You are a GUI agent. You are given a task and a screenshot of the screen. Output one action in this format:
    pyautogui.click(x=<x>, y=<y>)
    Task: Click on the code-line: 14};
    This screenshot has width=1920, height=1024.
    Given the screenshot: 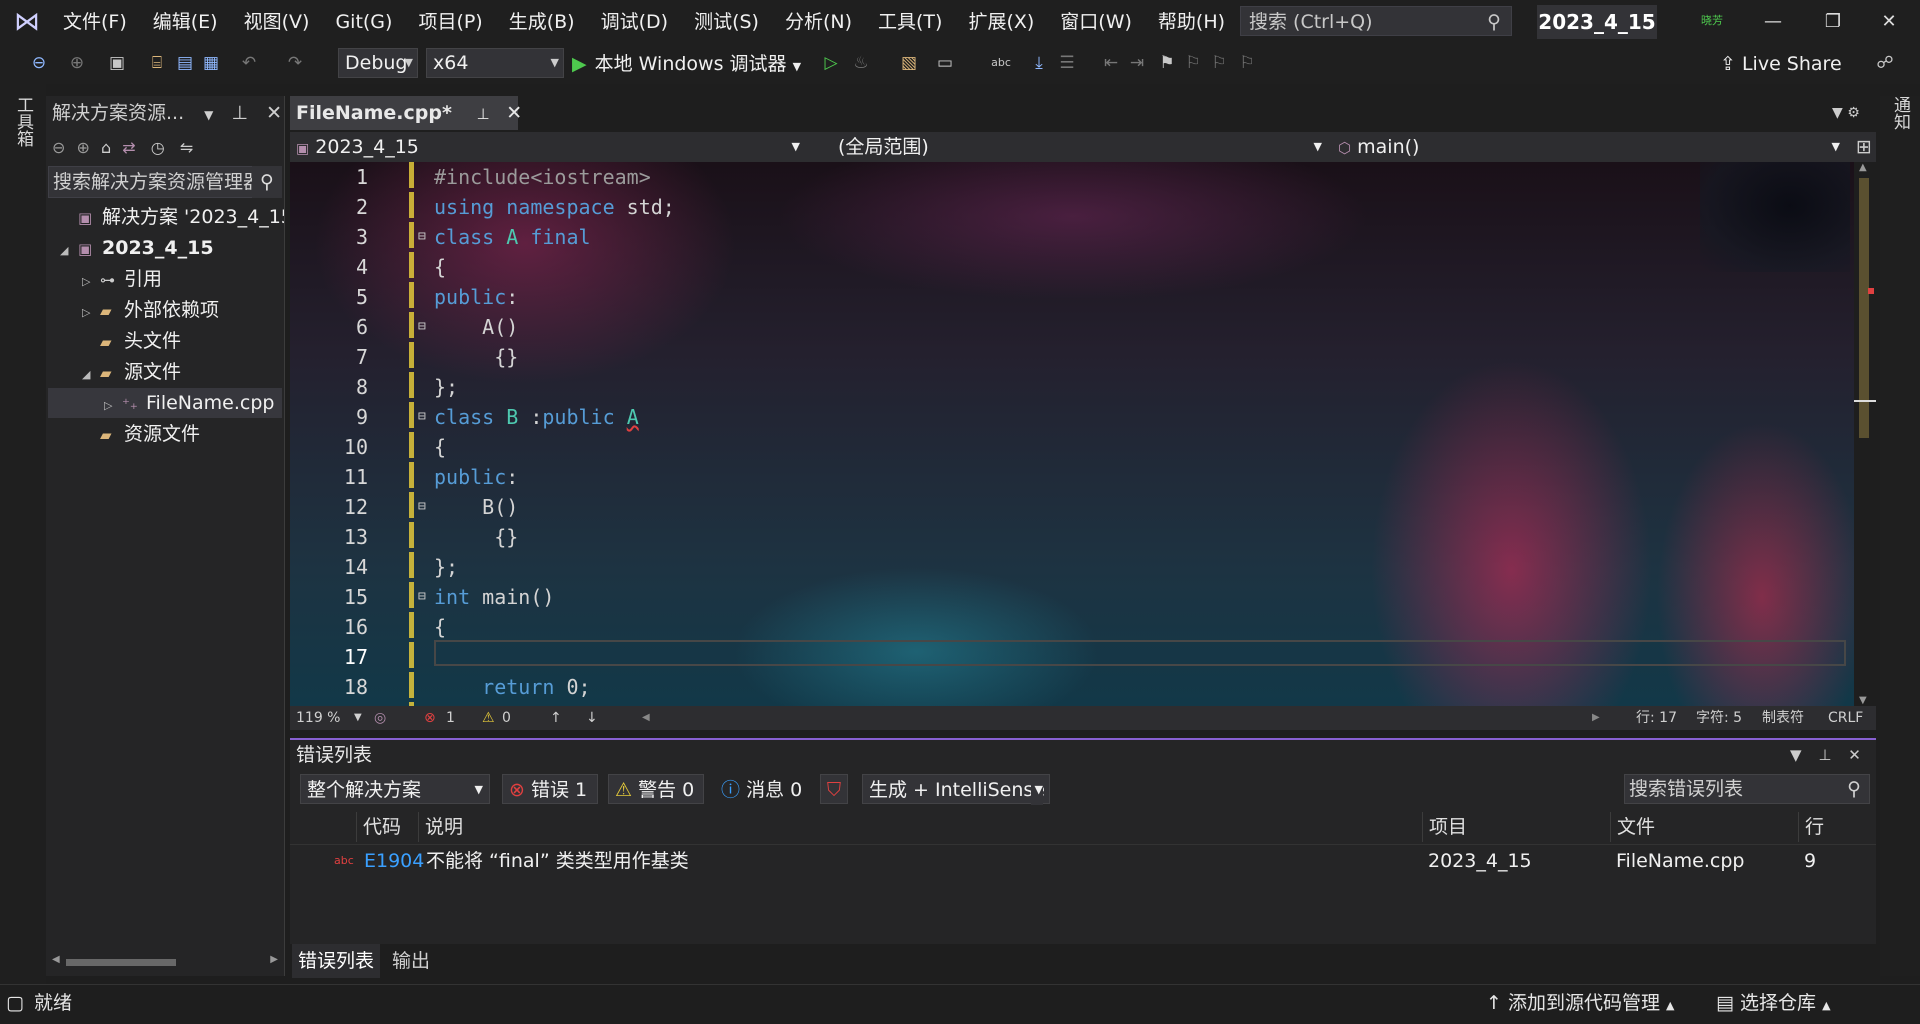 What is the action you would take?
    pyautogui.click(x=1040, y=567)
    